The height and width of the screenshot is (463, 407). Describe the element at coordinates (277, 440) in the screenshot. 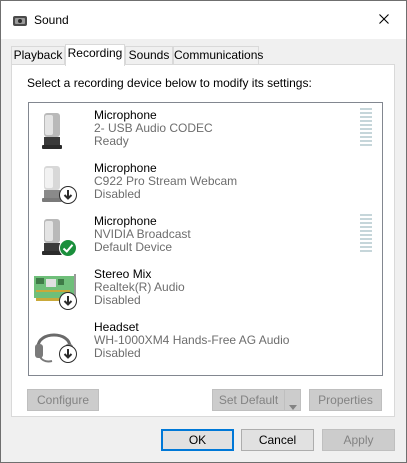

I see `cancel-button: Cancel` at that location.